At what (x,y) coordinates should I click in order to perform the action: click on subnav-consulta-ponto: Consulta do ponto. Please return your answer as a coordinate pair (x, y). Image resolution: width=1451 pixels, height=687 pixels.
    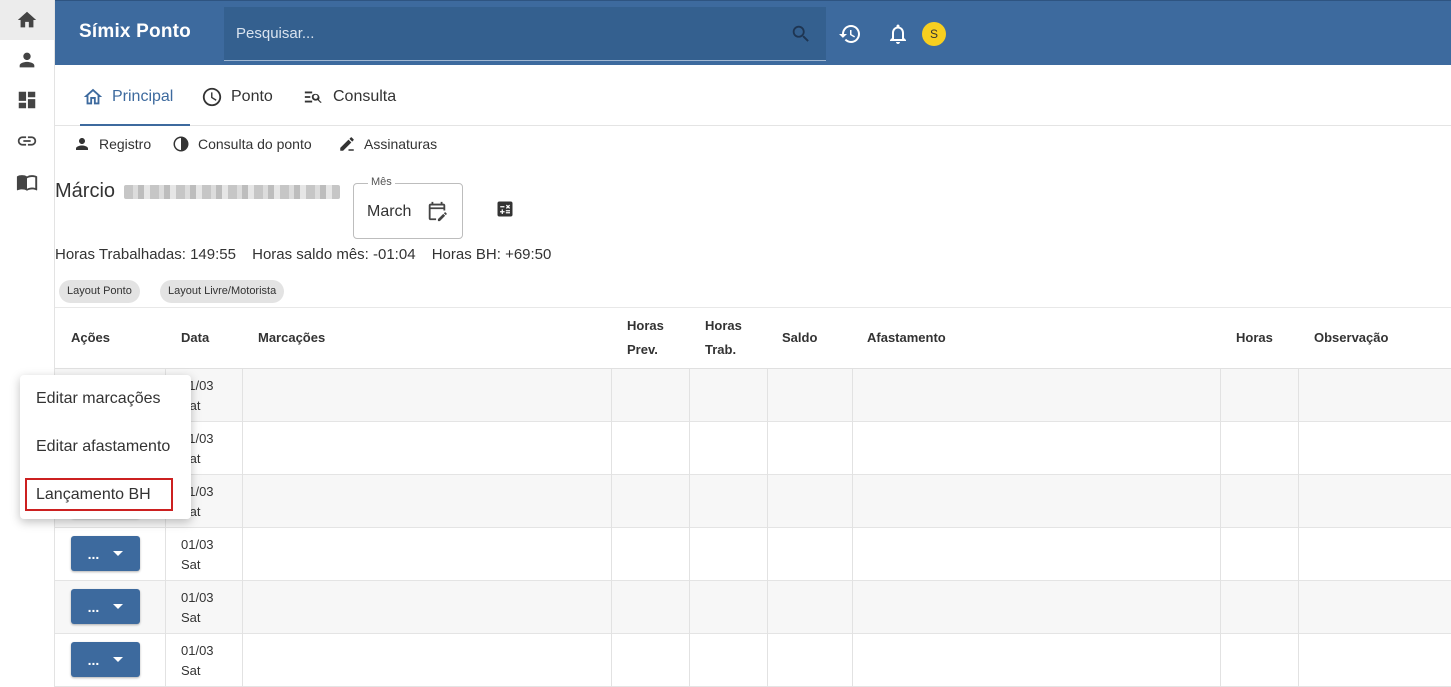
    Looking at the image, I should click on (242, 144).